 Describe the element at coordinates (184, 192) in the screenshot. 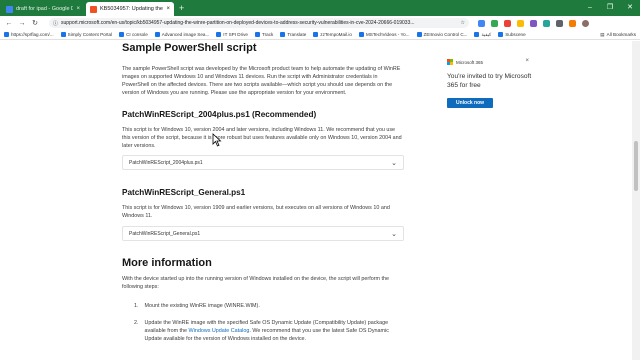

I see `script2-title: PatchWinREScript_General.ps1` at that location.